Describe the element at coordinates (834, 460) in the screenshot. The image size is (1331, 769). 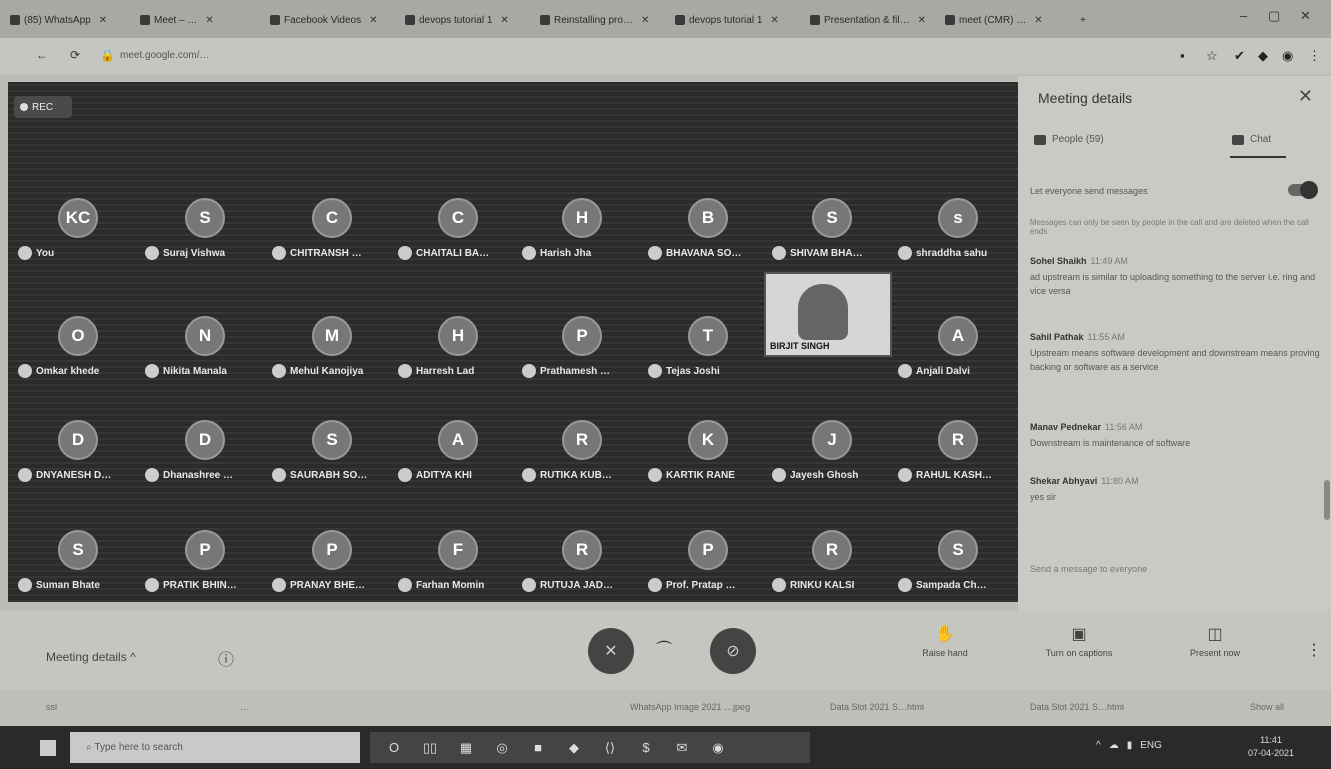
I see `participant-tile: J Jayesh Ghosh` at that location.